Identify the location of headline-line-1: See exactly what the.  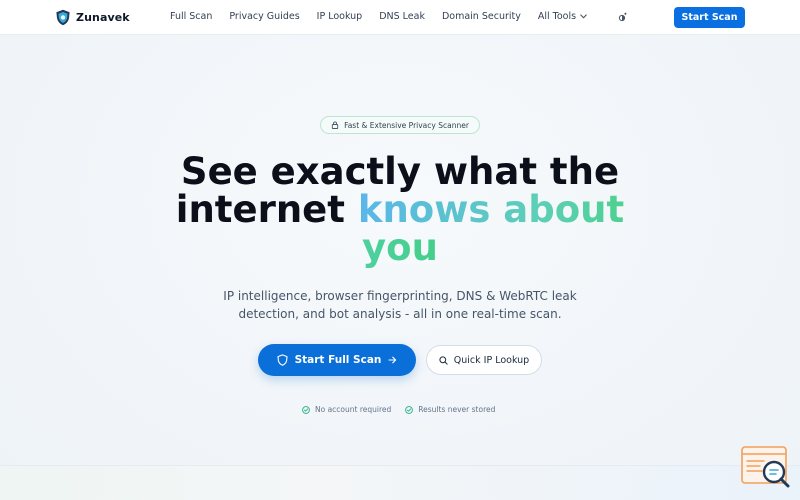
(400, 171).